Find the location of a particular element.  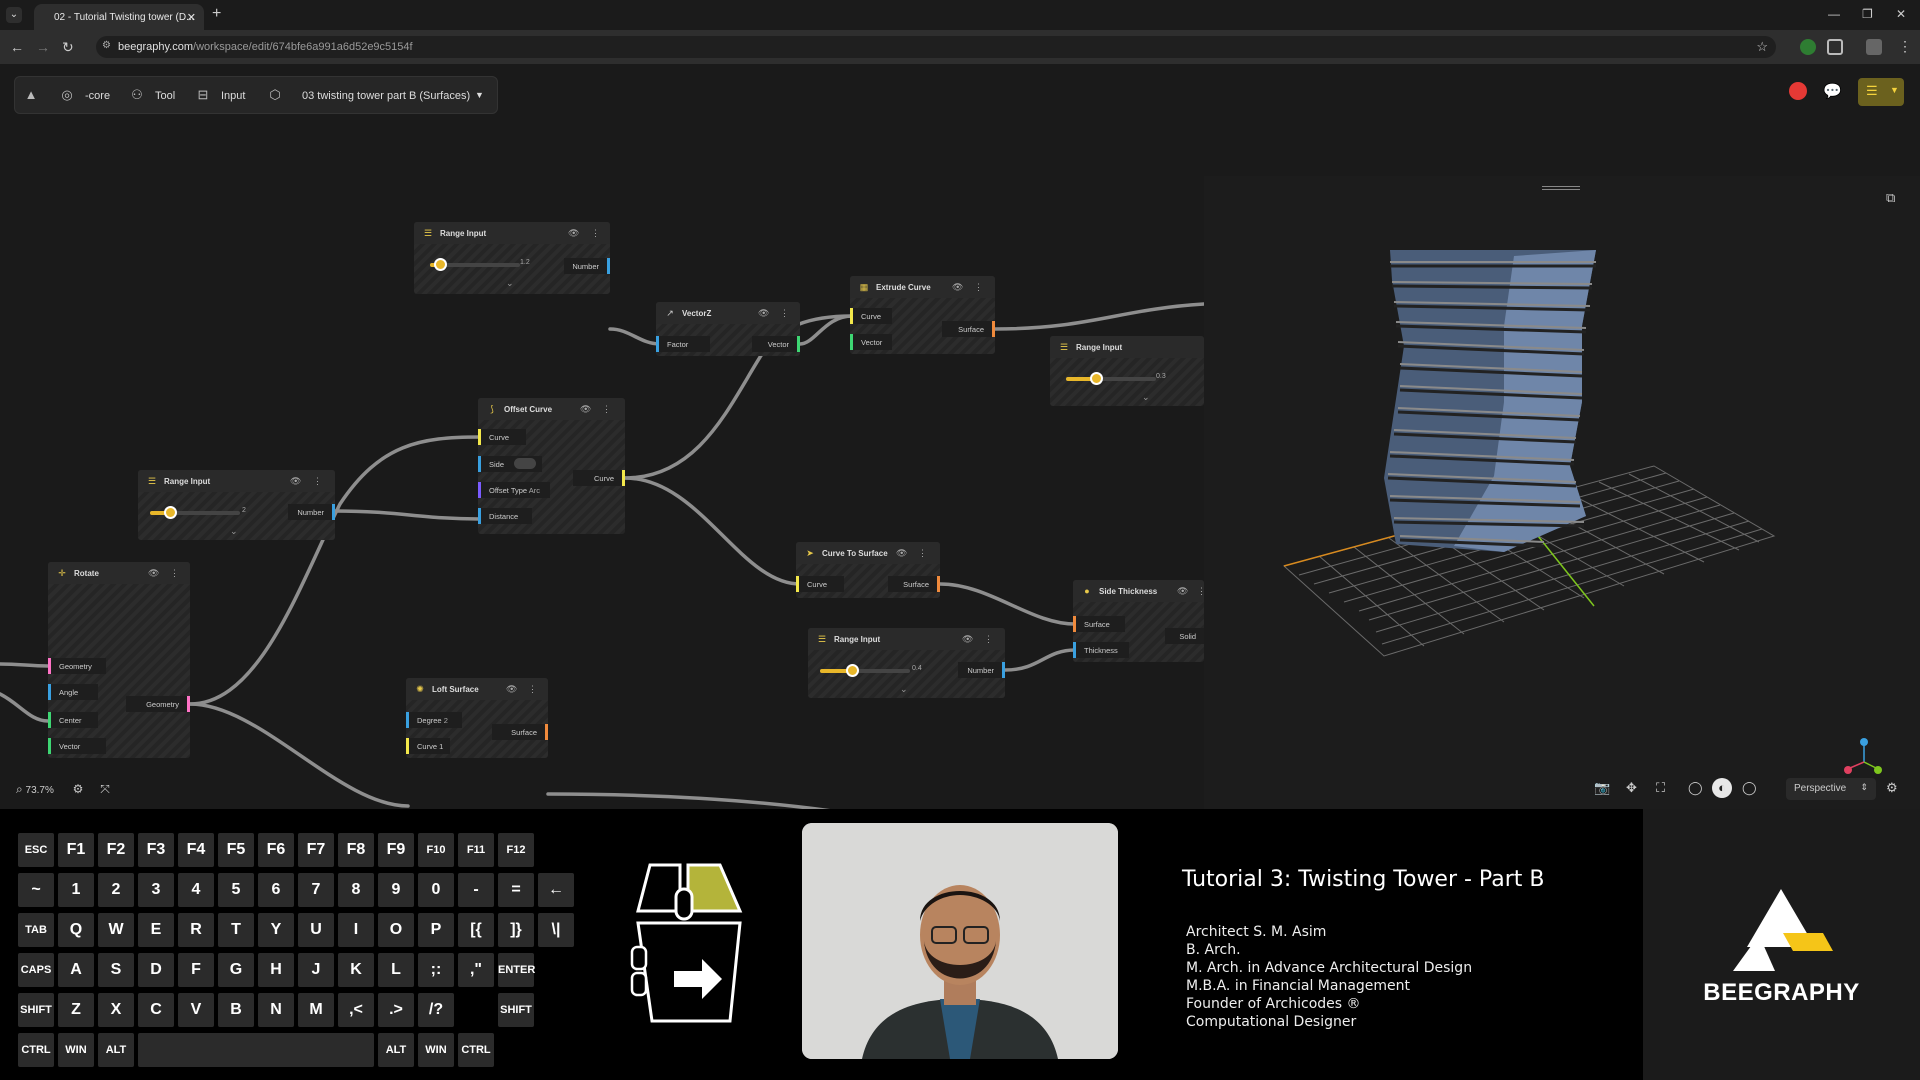

browser-tab: 02 - Tutorial Twisting tower (D... ✕ is located at coordinates (119, 17).